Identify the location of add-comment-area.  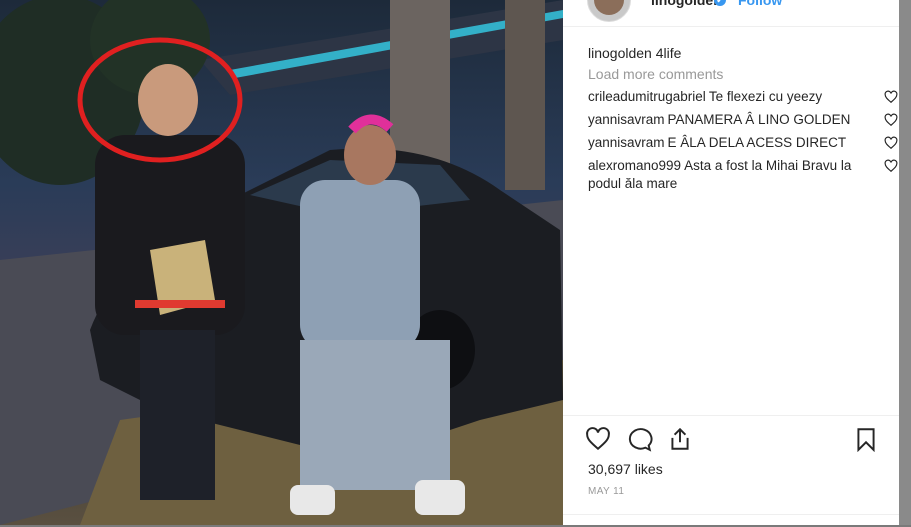
(731, 520).